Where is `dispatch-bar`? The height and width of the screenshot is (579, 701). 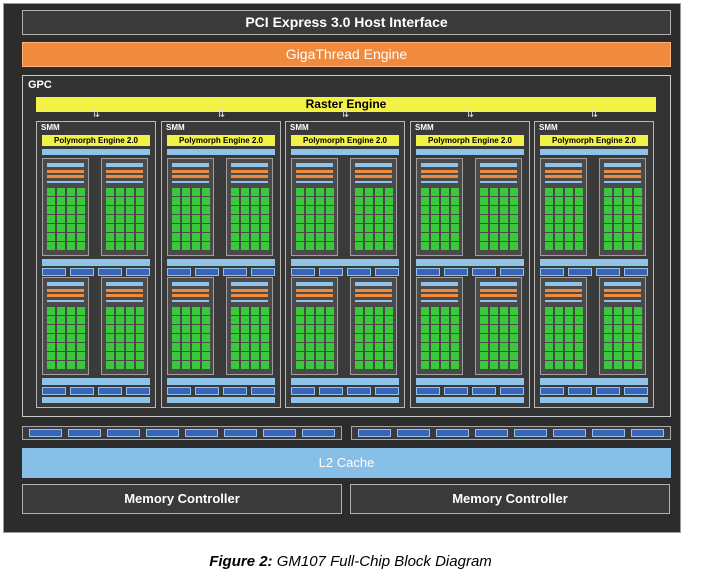
dispatch-bar is located at coordinates (439, 176).